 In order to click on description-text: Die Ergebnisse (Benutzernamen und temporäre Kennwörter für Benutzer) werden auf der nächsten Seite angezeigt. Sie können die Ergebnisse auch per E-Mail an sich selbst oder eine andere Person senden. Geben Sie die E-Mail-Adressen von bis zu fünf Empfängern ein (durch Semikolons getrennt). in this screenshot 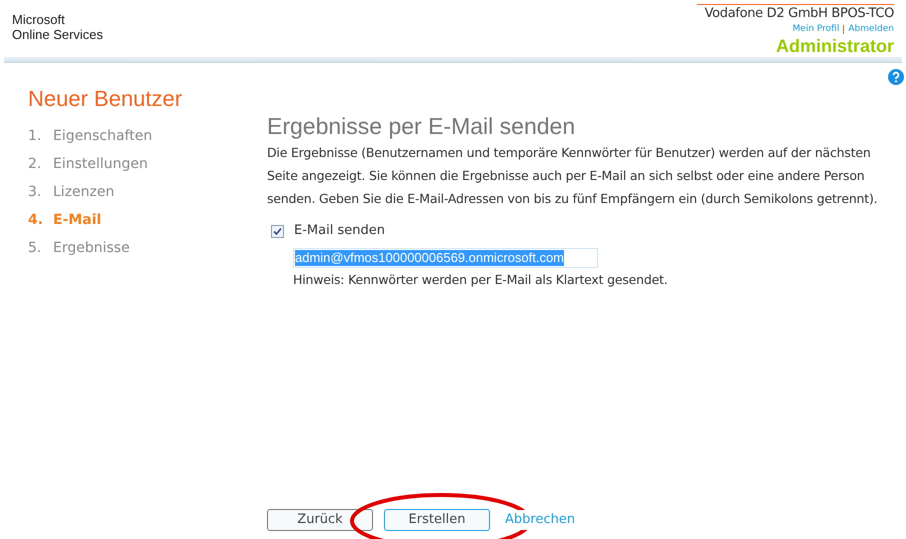, I will do `click(572, 176)`.